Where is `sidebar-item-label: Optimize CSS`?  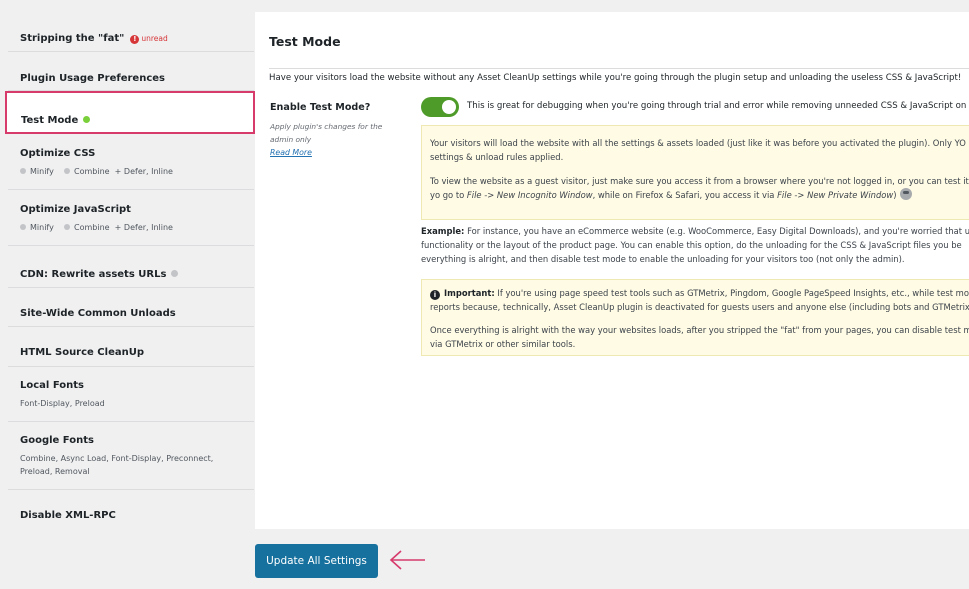
sidebar-item-label: Optimize CSS is located at coordinates (58, 153).